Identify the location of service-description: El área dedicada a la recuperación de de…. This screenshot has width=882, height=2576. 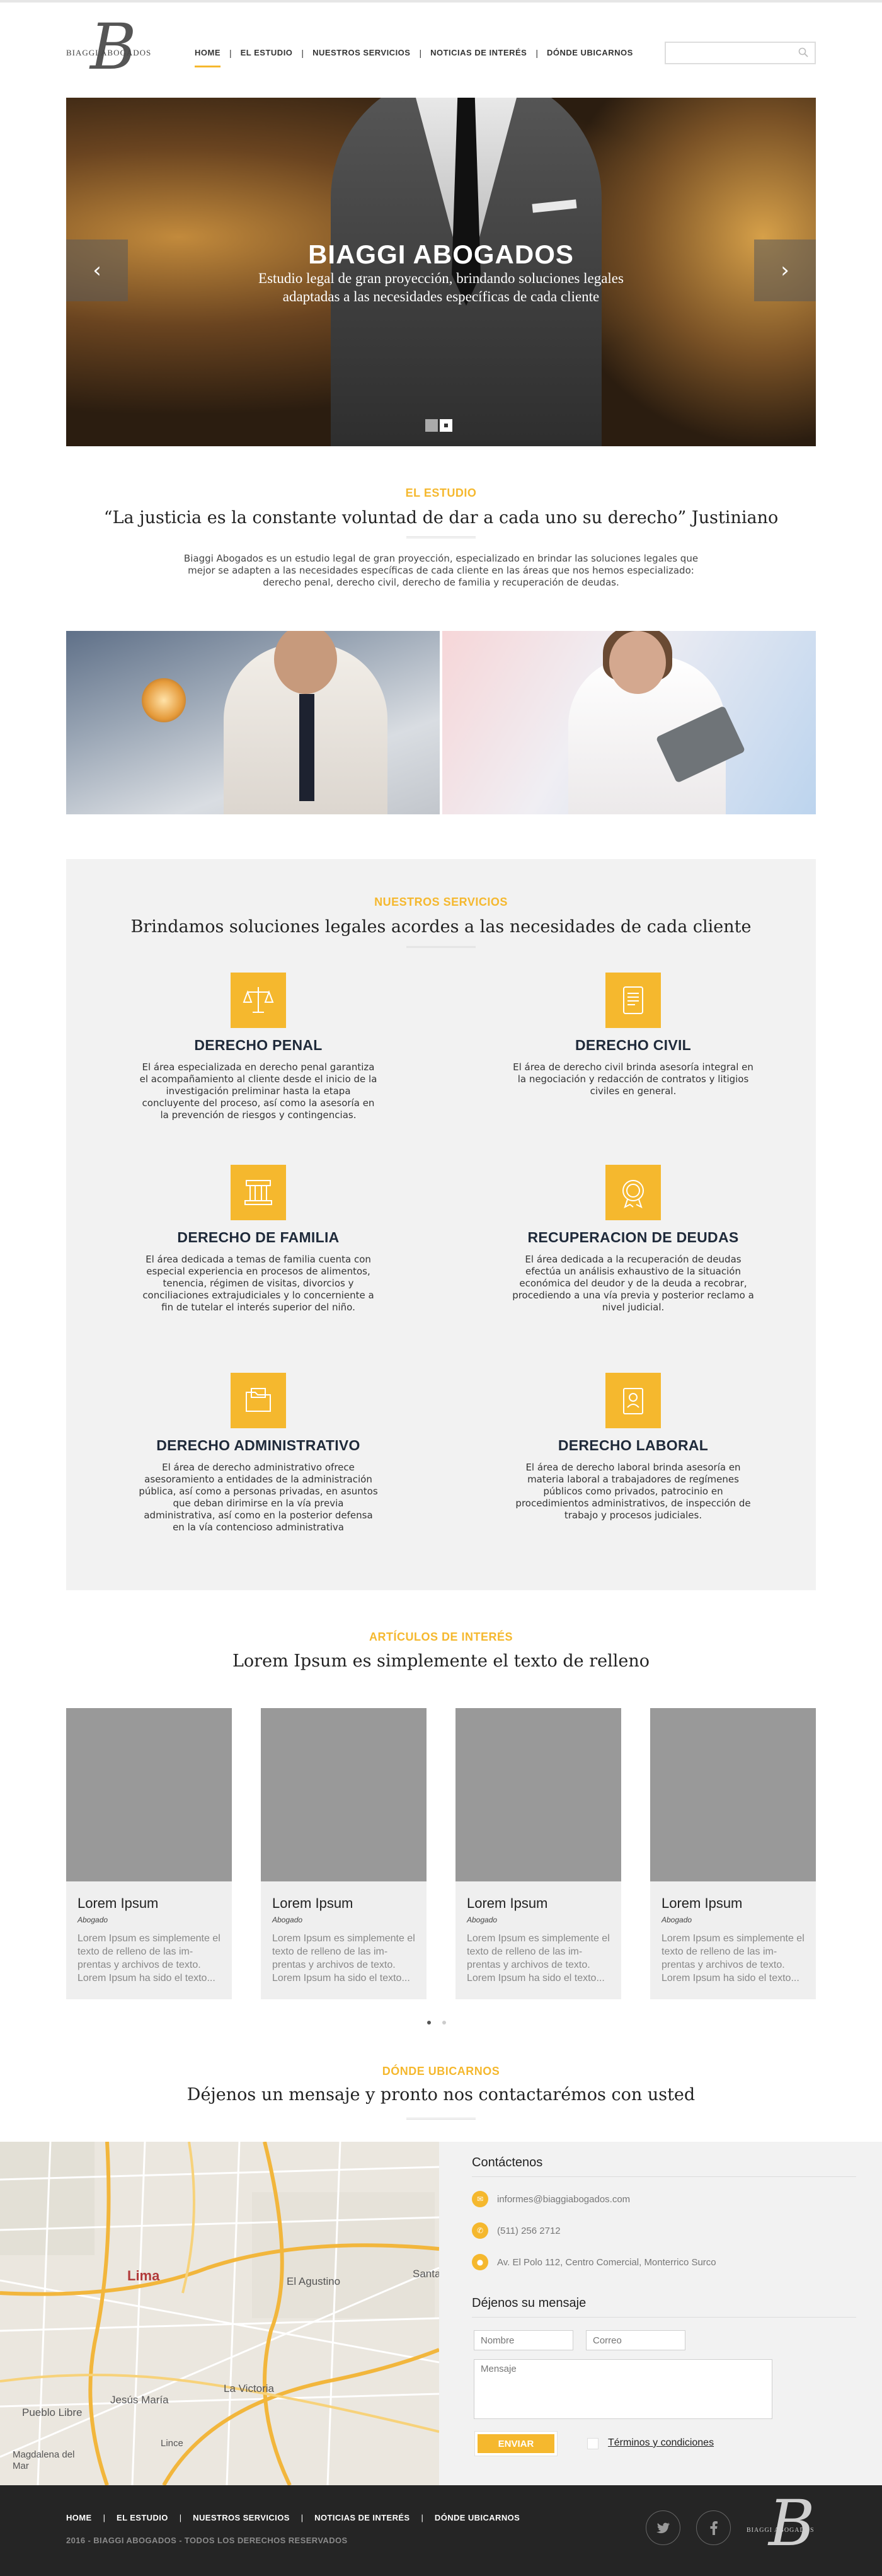
(633, 1283).